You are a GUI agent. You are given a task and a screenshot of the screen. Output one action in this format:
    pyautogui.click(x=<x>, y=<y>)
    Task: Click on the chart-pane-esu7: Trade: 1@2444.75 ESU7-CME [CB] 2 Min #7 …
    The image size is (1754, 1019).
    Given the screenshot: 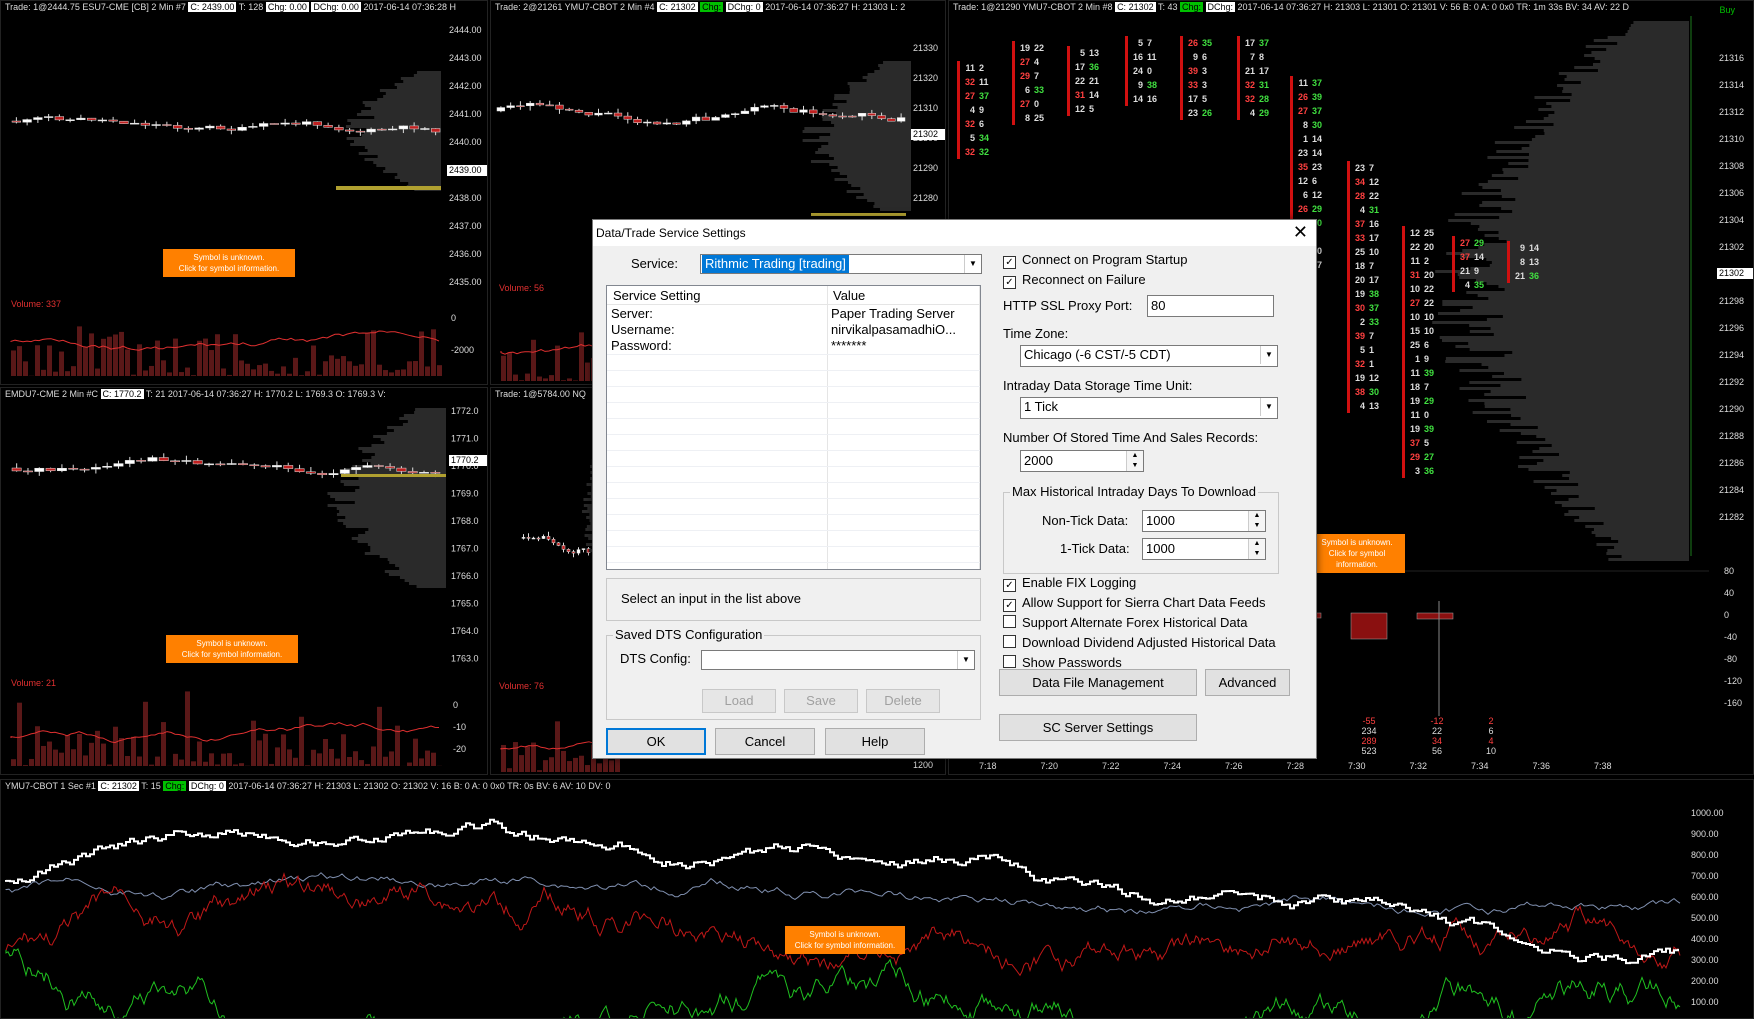 What is the action you would take?
    pyautogui.click(x=244, y=192)
    